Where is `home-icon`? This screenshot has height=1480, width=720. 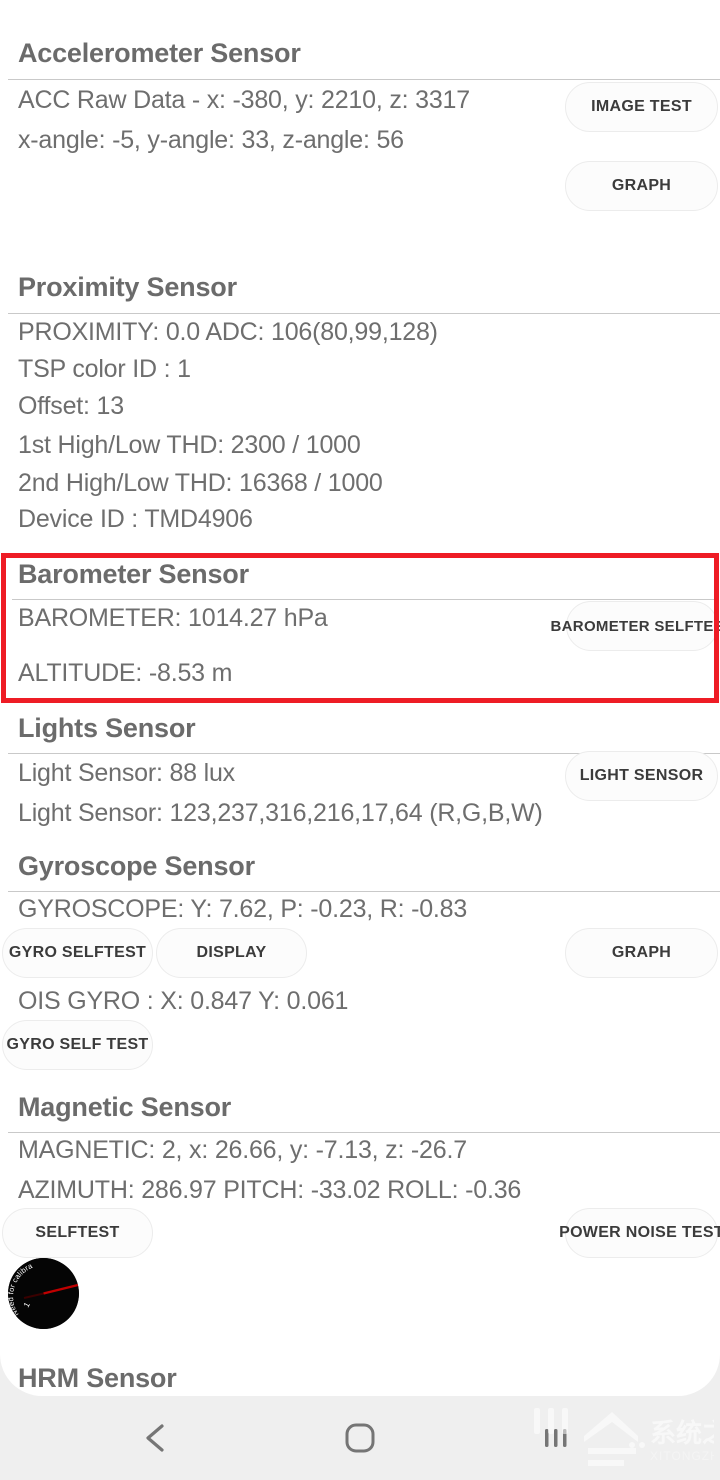
home-icon is located at coordinates (360, 1438).